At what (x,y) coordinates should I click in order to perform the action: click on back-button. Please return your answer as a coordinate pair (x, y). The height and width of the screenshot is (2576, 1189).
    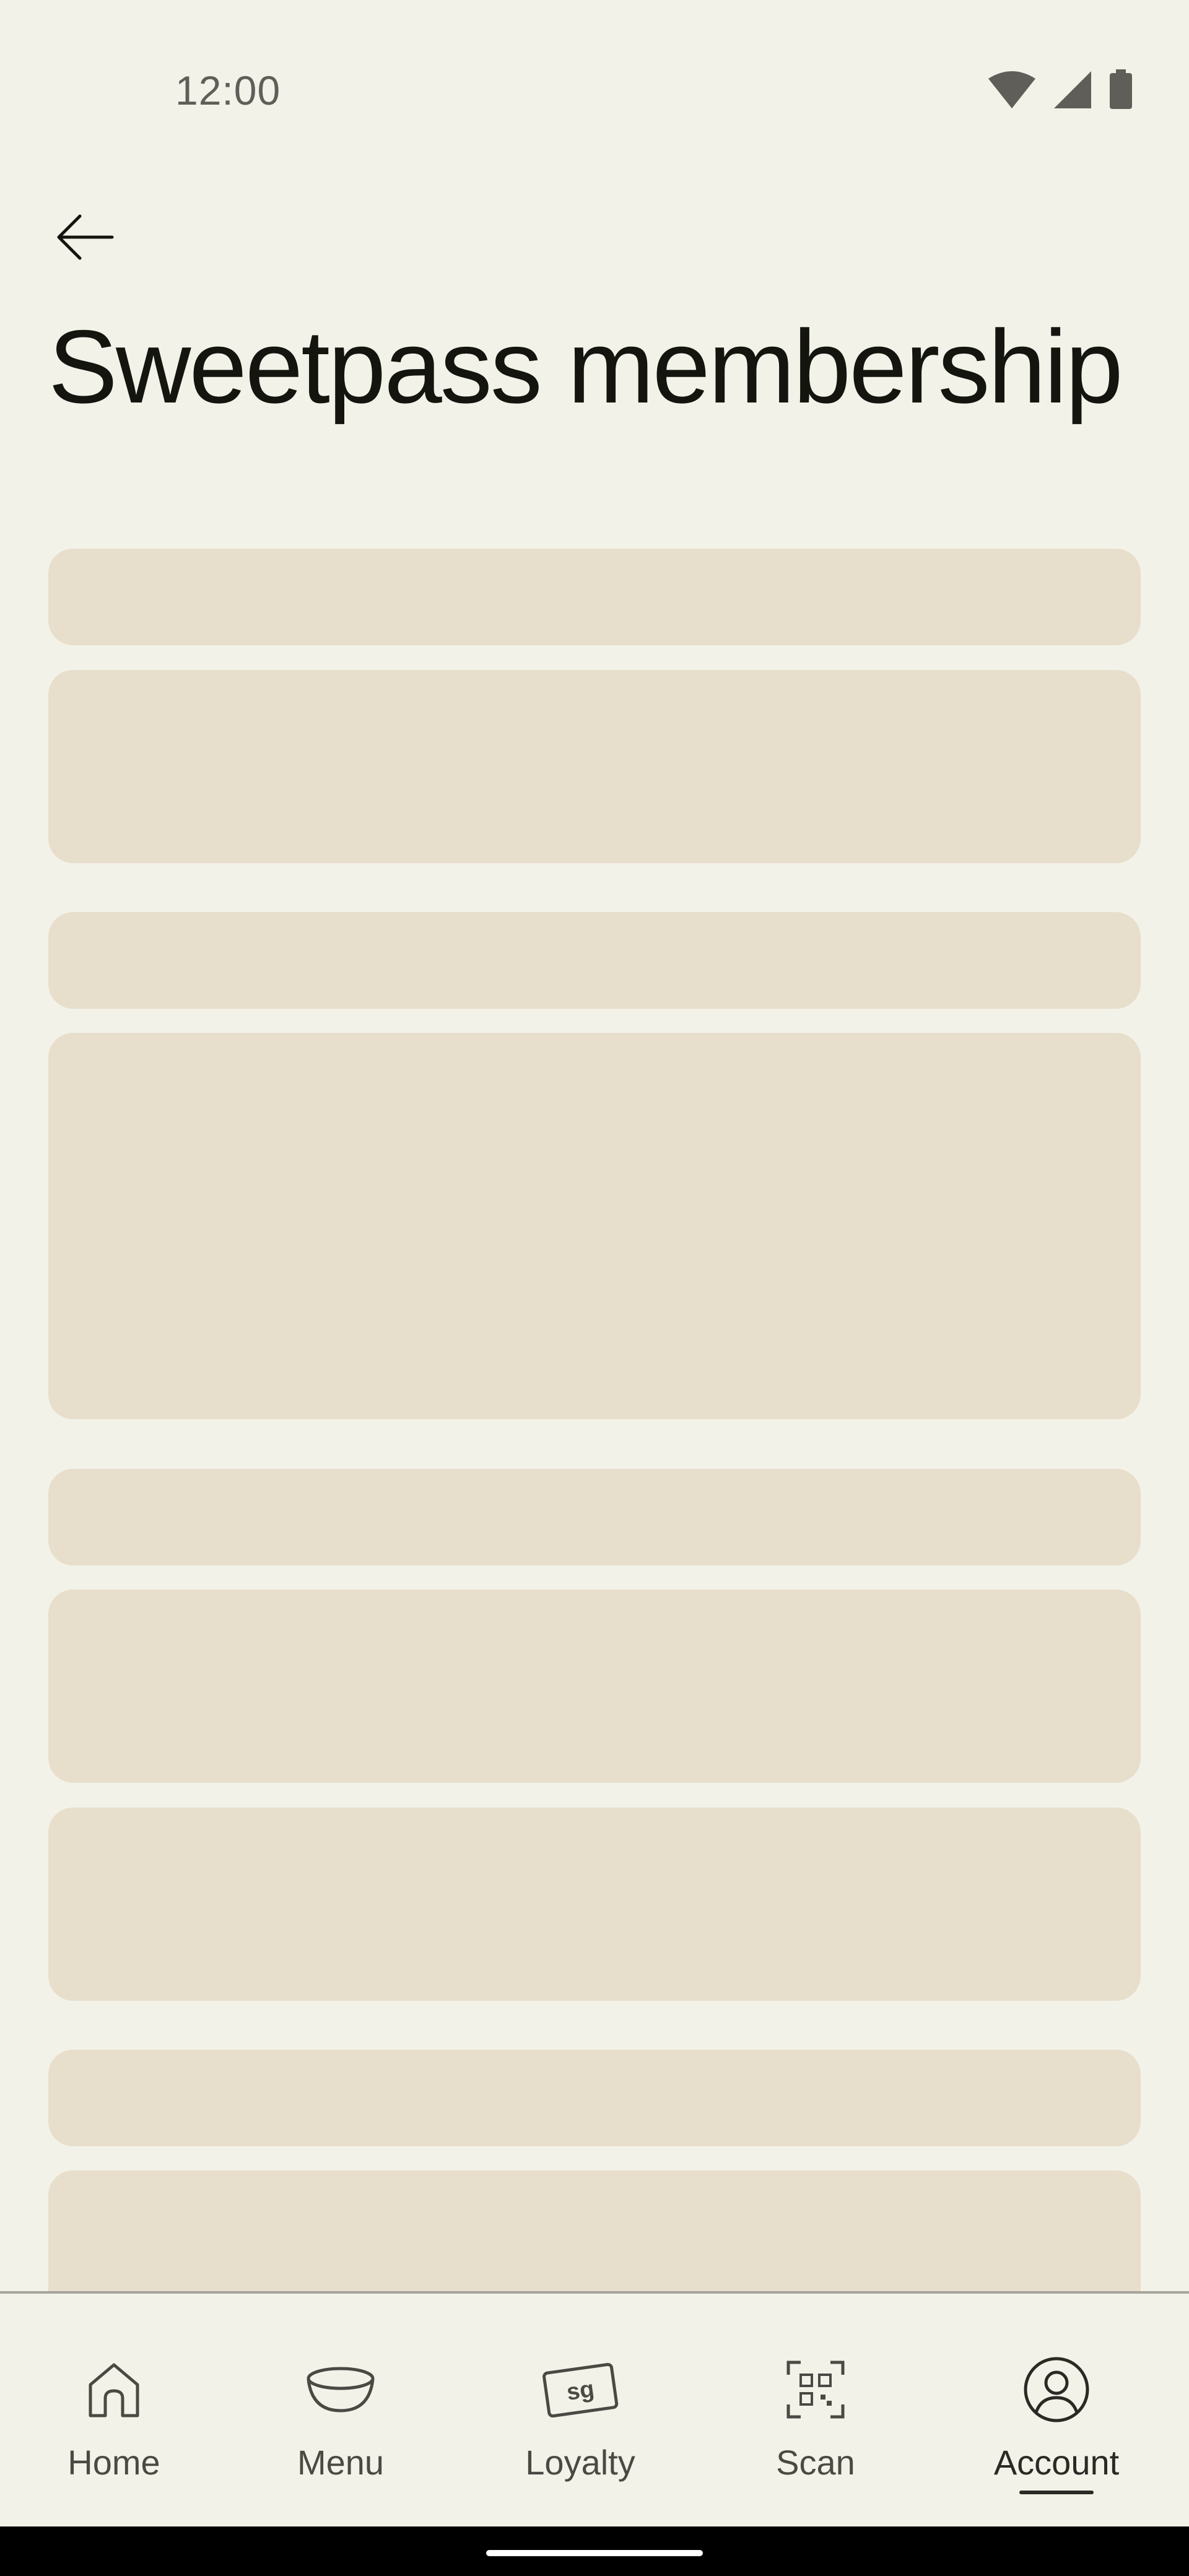
    Looking at the image, I should click on (85, 238).